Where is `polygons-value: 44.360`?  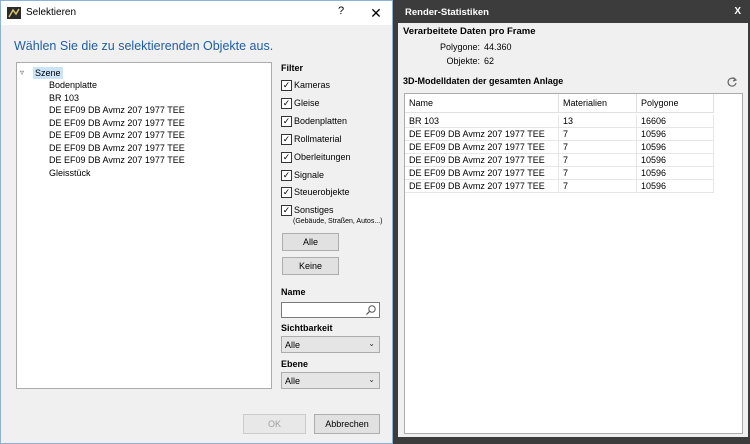 polygons-value: 44.360 is located at coordinates (498, 47).